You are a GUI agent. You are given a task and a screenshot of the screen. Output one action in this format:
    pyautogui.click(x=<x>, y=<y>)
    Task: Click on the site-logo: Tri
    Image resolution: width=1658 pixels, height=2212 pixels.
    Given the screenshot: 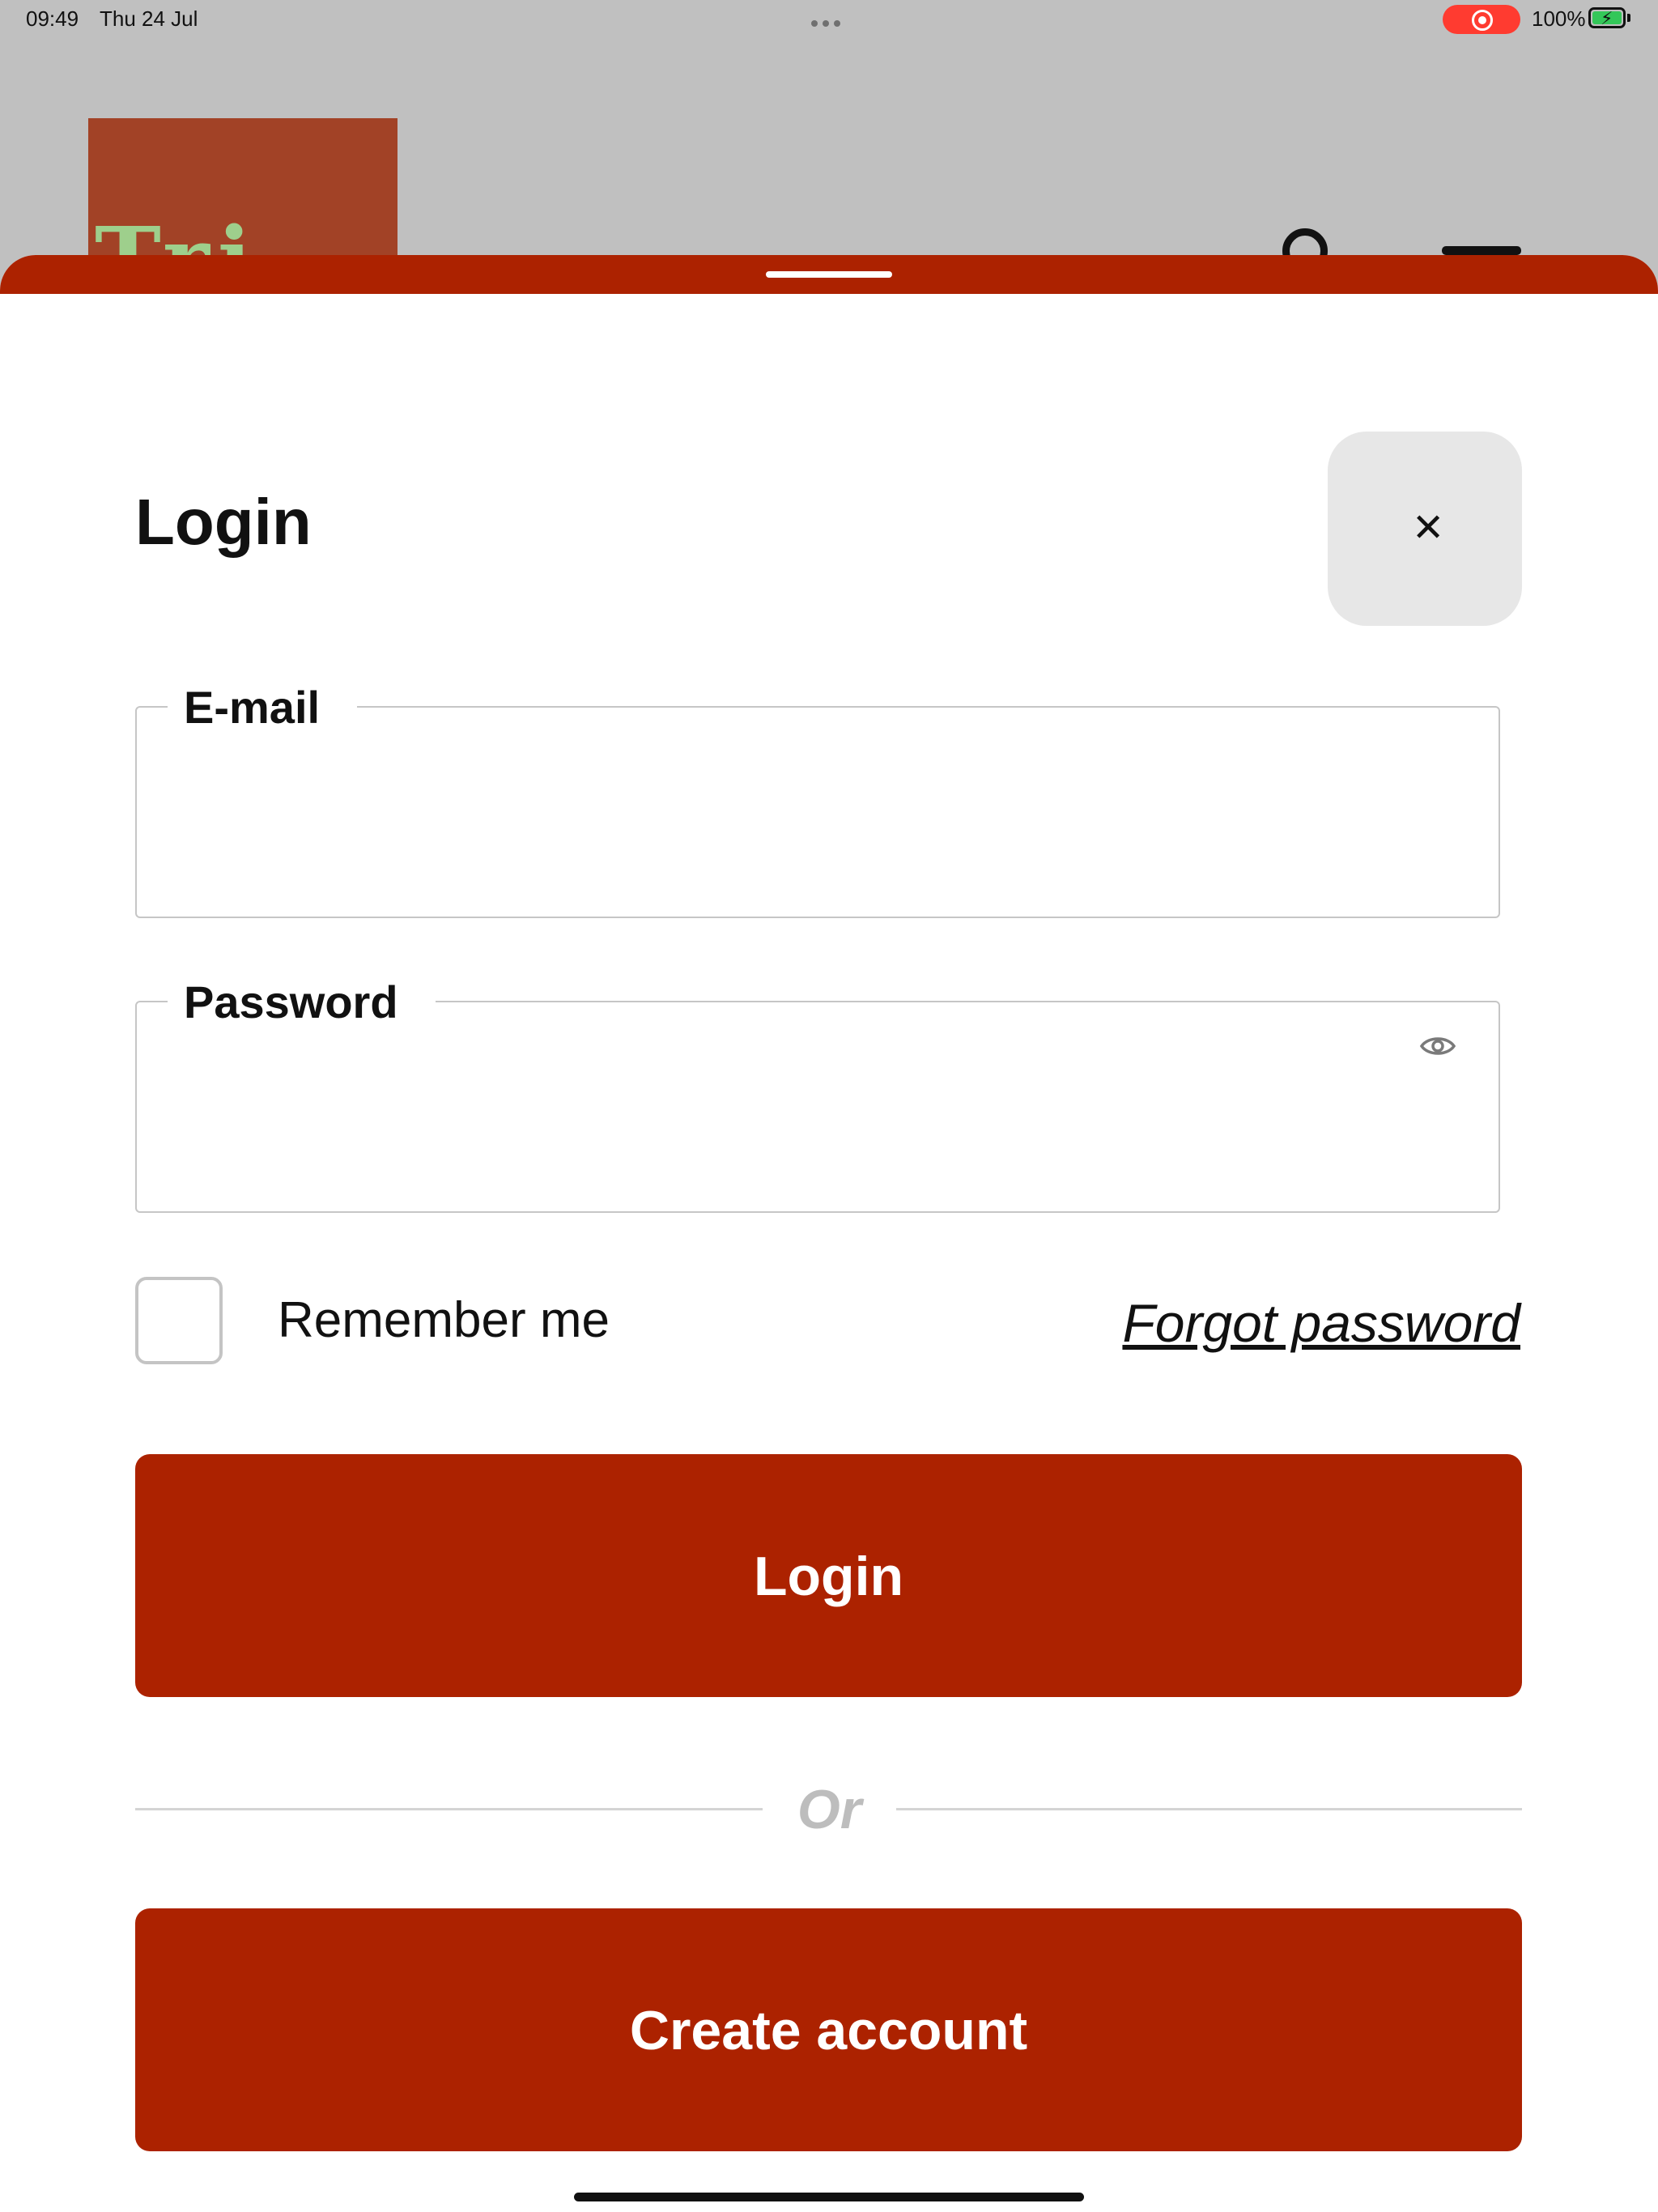 What is the action you would take?
    pyautogui.click(x=242, y=191)
    